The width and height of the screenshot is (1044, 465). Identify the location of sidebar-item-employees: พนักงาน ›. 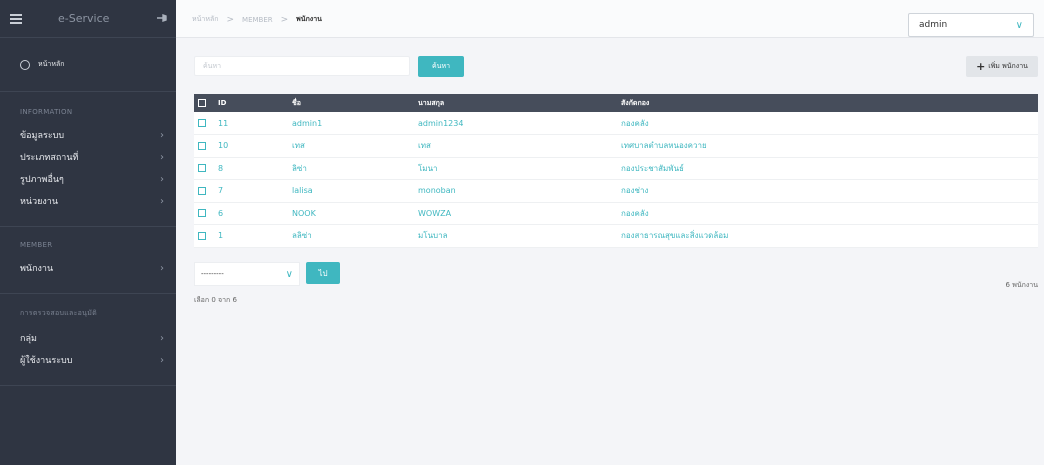
(88, 268).